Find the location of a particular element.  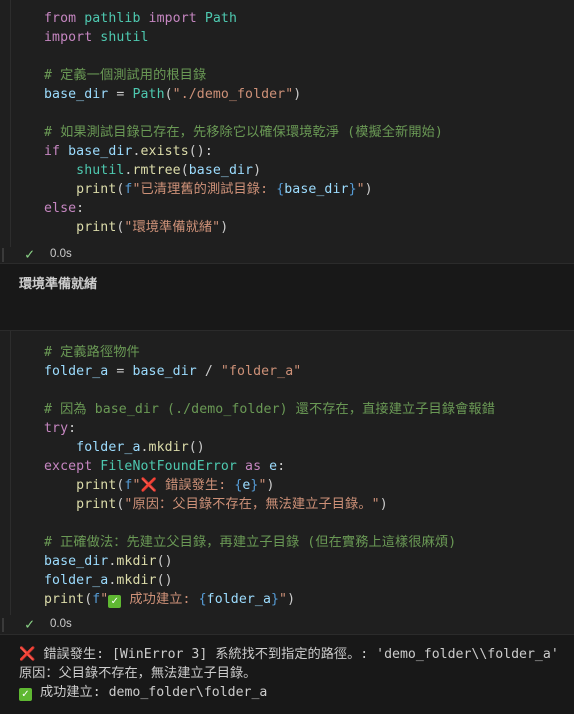

code-token: 錯誤發生: is located at coordinates (196, 485).